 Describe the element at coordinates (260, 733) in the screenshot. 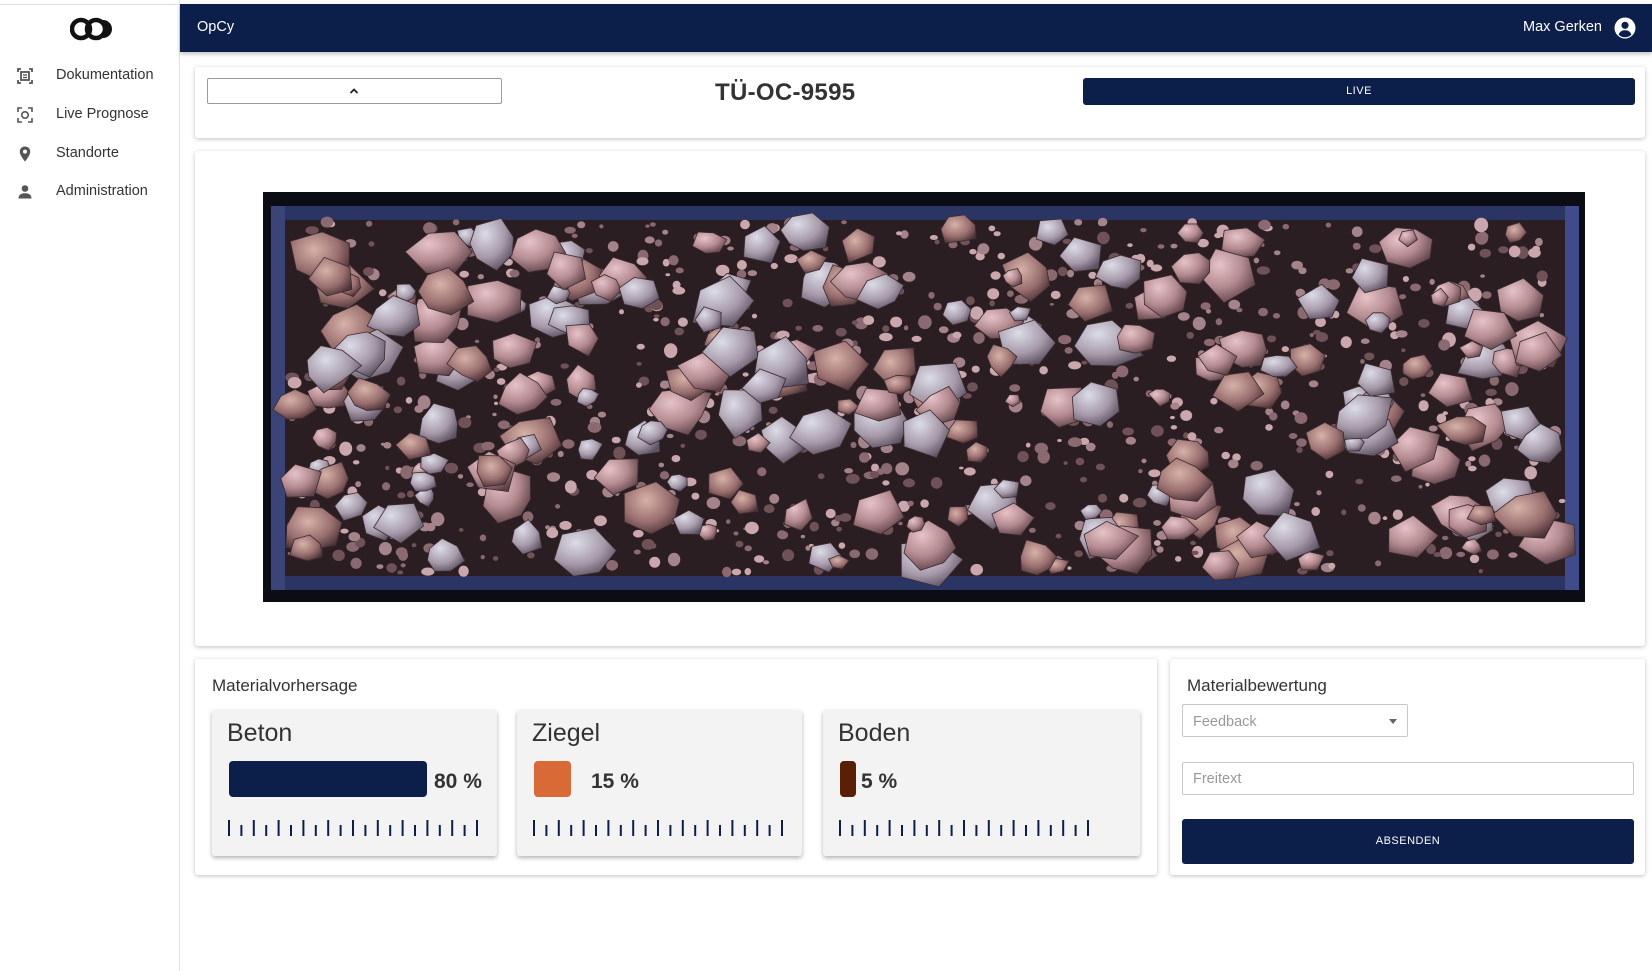

I see `material-name: Beton` at that location.